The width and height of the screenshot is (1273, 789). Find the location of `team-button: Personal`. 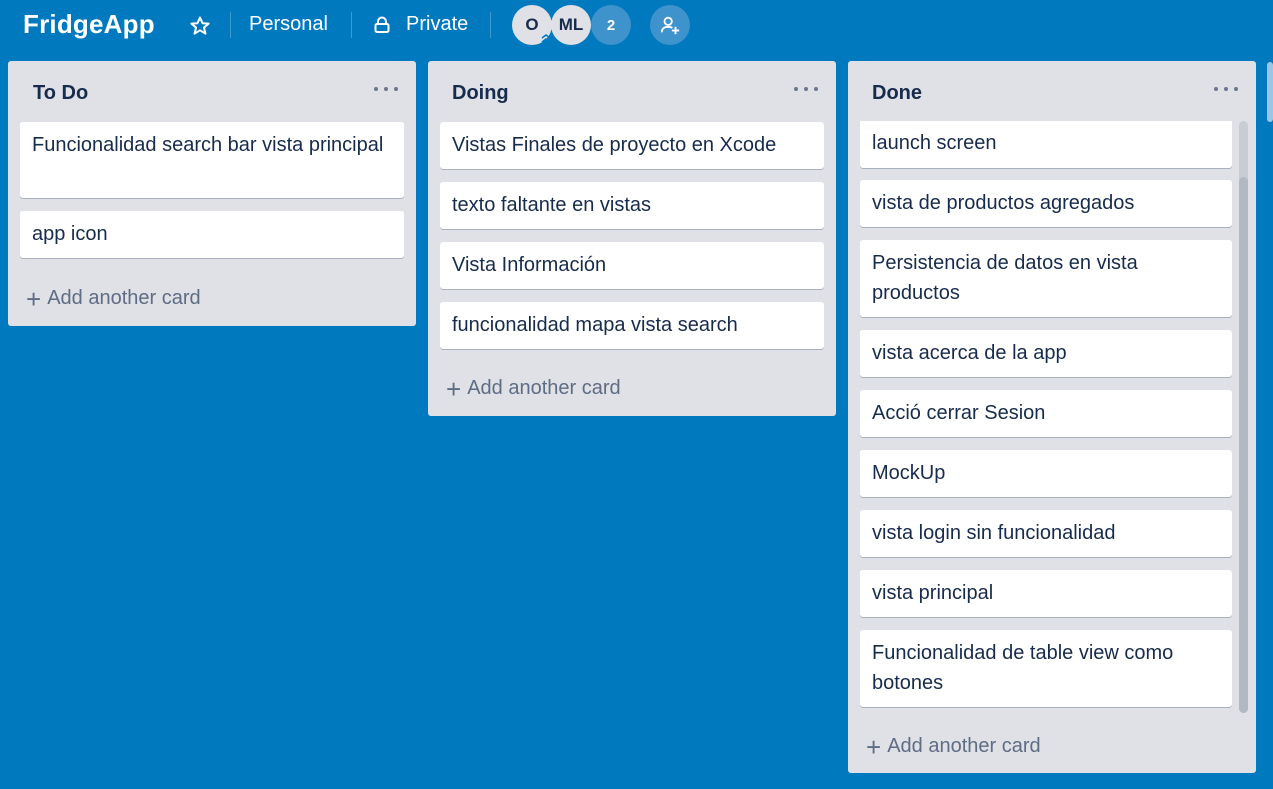

team-button: Personal is located at coordinates (288, 24).